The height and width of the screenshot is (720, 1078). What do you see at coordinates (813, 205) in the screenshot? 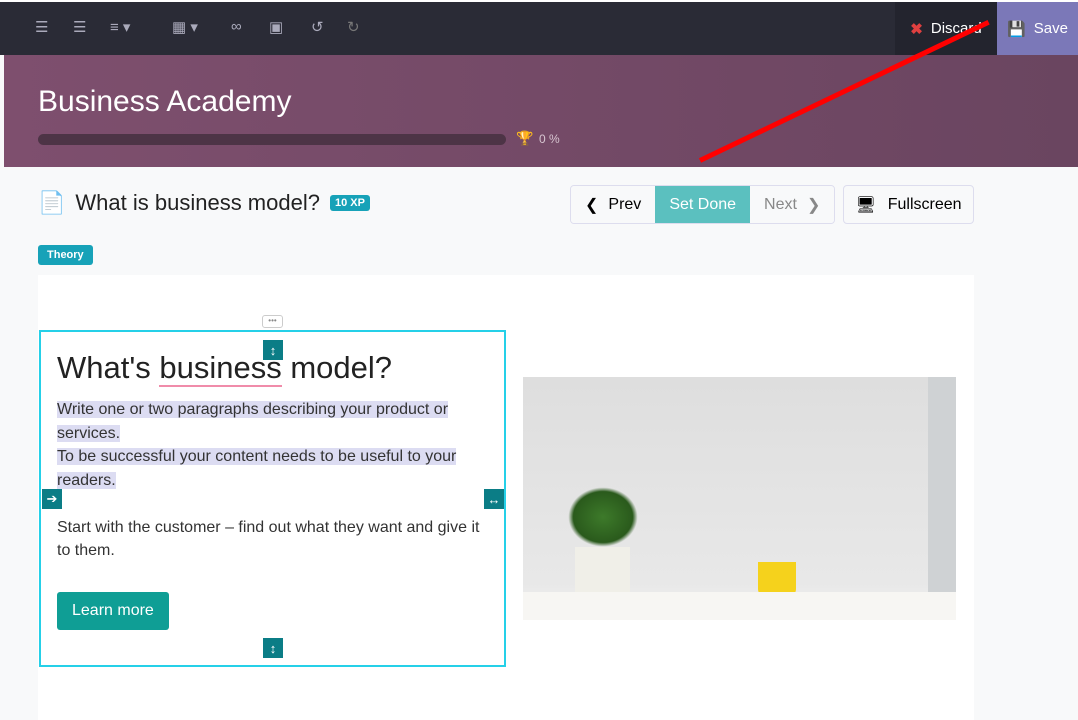
I see `chevron-right-icon: ❯` at bounding box center [813, 205].